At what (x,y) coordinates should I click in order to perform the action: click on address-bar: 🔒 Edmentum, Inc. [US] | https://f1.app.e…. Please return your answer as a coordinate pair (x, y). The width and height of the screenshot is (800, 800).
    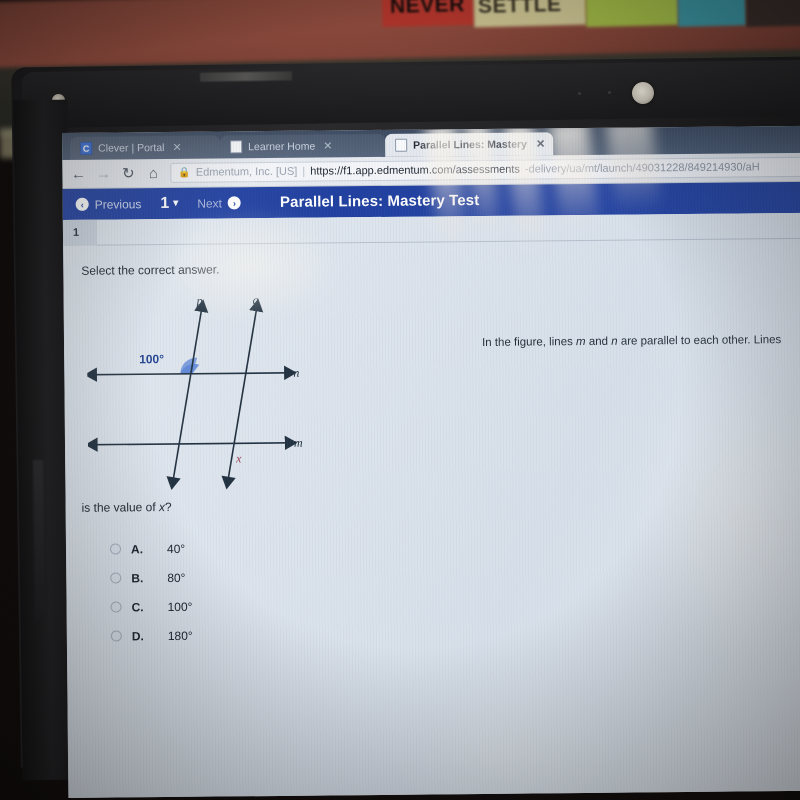
    Looking at the image, I should click on (485, 169).